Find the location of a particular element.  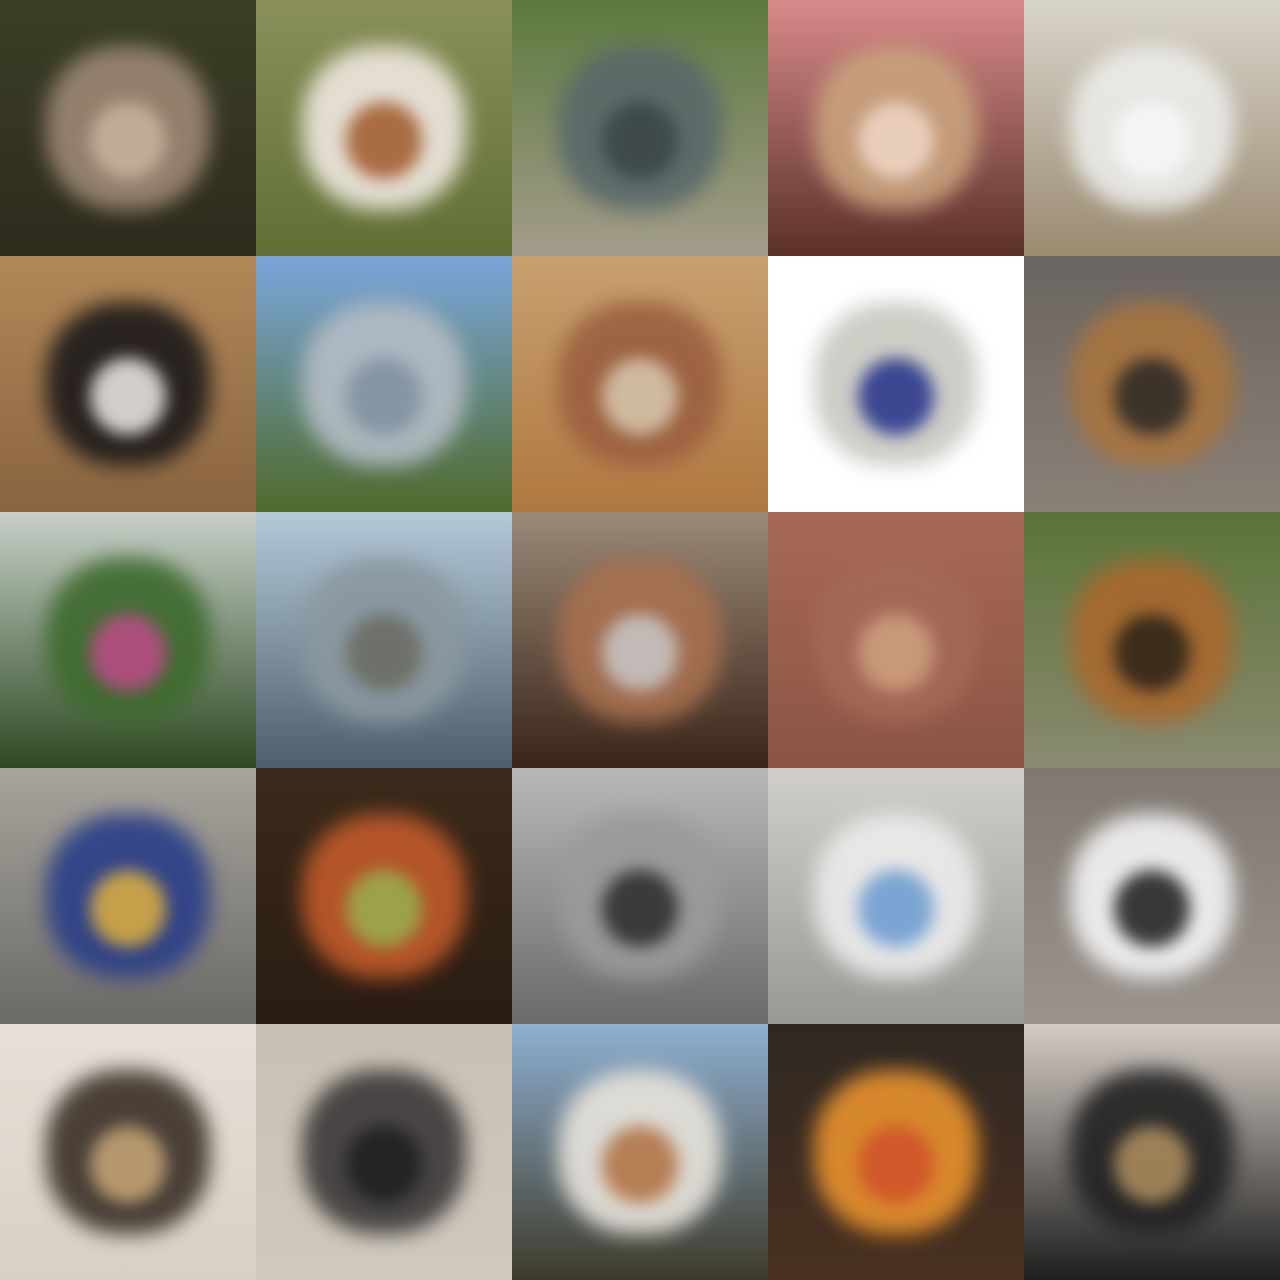

greenhouse-photo is located at coordinates (128, 640).